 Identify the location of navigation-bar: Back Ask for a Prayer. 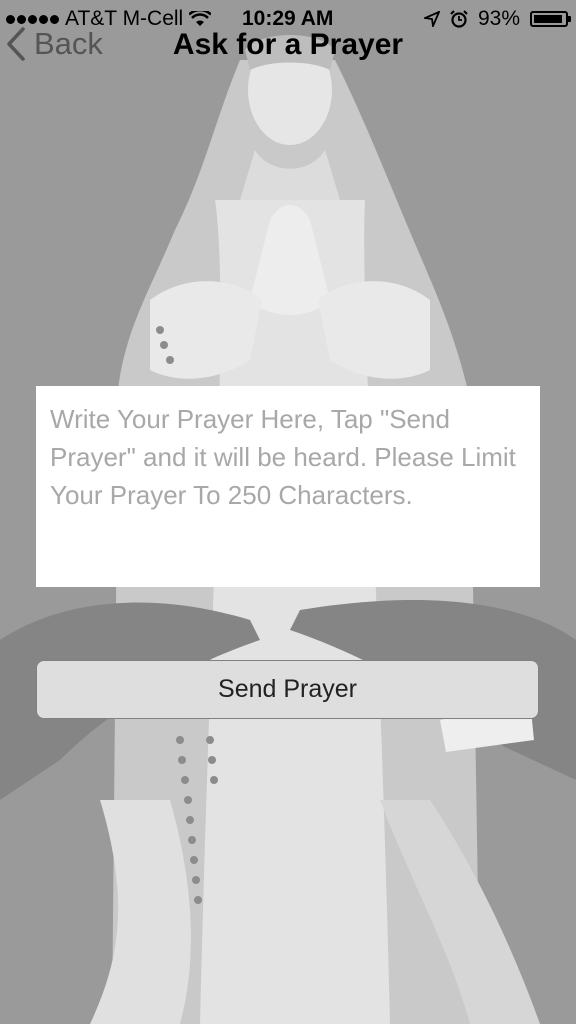
(288, 49).